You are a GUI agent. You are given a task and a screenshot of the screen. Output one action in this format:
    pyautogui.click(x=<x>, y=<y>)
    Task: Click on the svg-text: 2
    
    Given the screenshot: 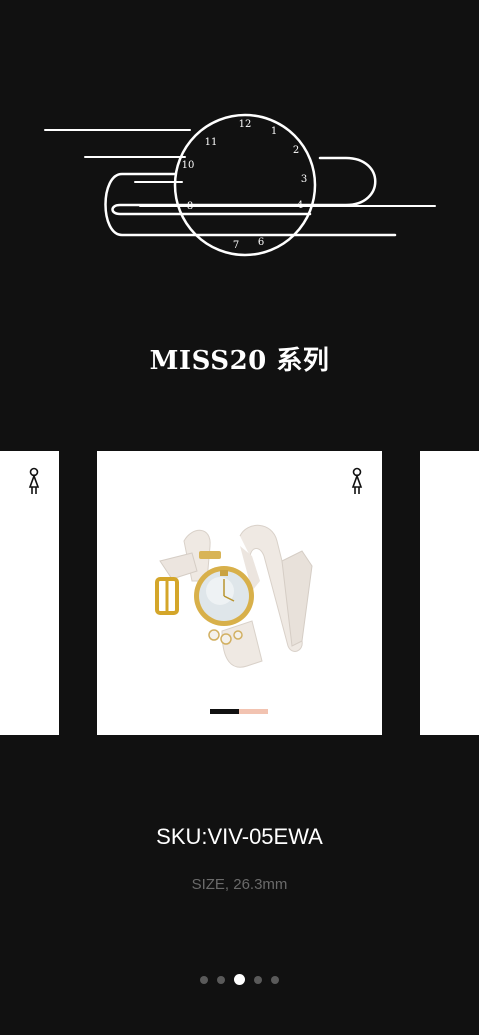 What is the action you would take?
    pyautogui.click(x=296, y=150)
    